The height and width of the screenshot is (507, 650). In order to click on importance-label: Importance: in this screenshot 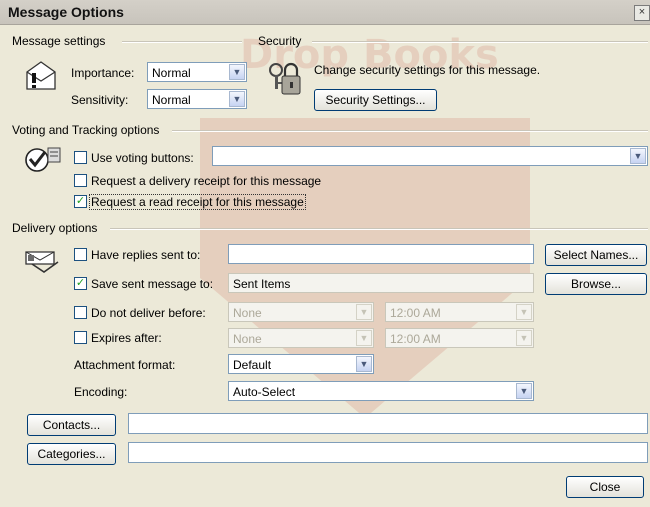, I will do `click(103, 73)`.